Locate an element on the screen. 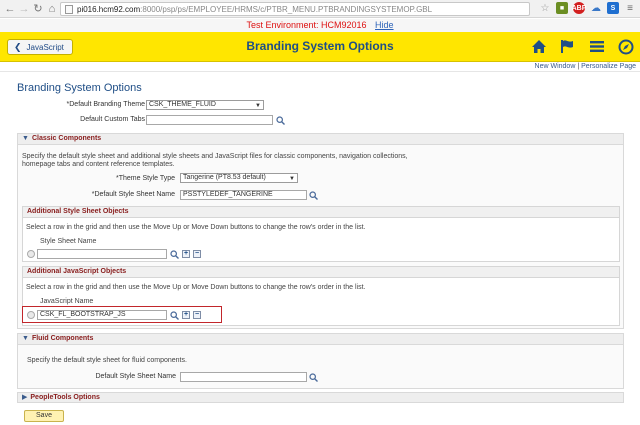 The image size is (640, 425). page-icon is located at coordinates (69, 9).